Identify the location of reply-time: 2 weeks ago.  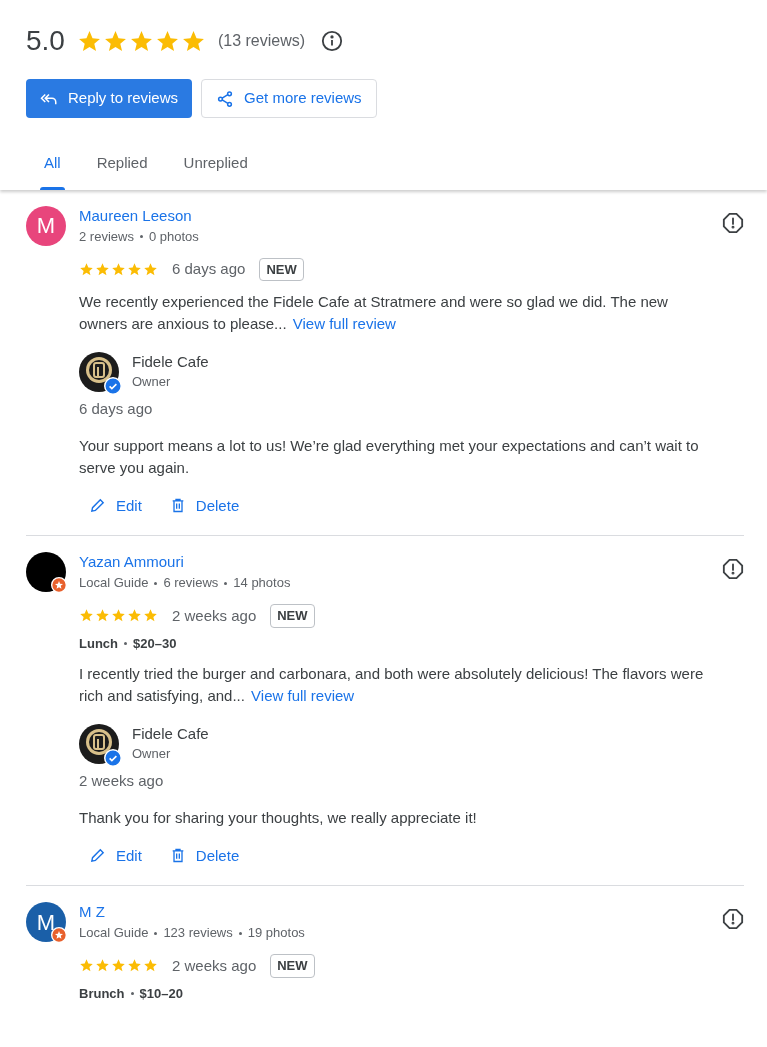
(122, 781).